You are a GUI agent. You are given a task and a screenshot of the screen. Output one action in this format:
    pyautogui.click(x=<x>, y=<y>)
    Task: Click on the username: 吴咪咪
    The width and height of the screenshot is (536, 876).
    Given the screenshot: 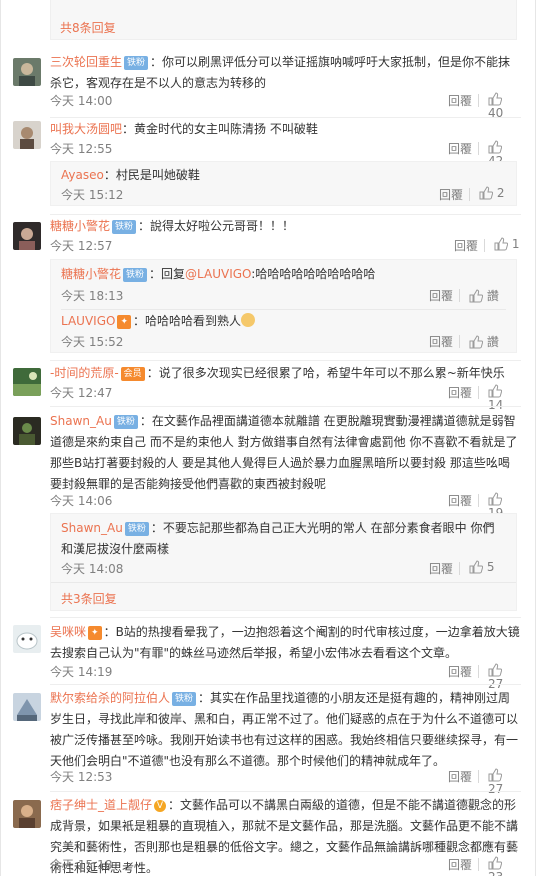 What is the action you would take?
    pyautogui.click(x=68, y=632)
    